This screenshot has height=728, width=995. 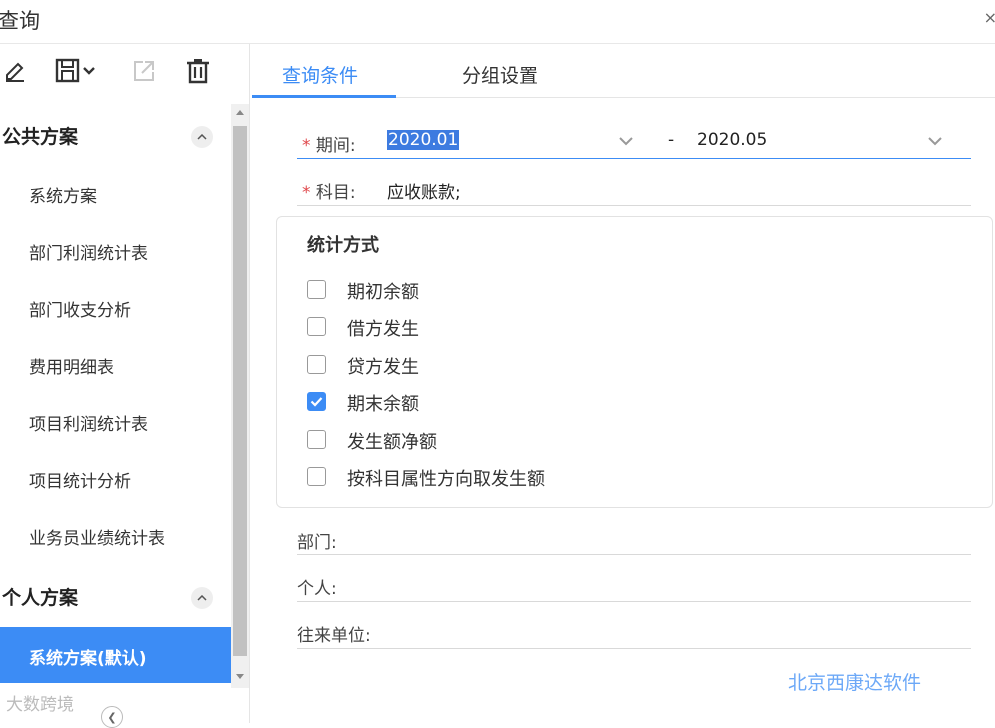 I want to click on period-underline, so click(x=634, y=158).